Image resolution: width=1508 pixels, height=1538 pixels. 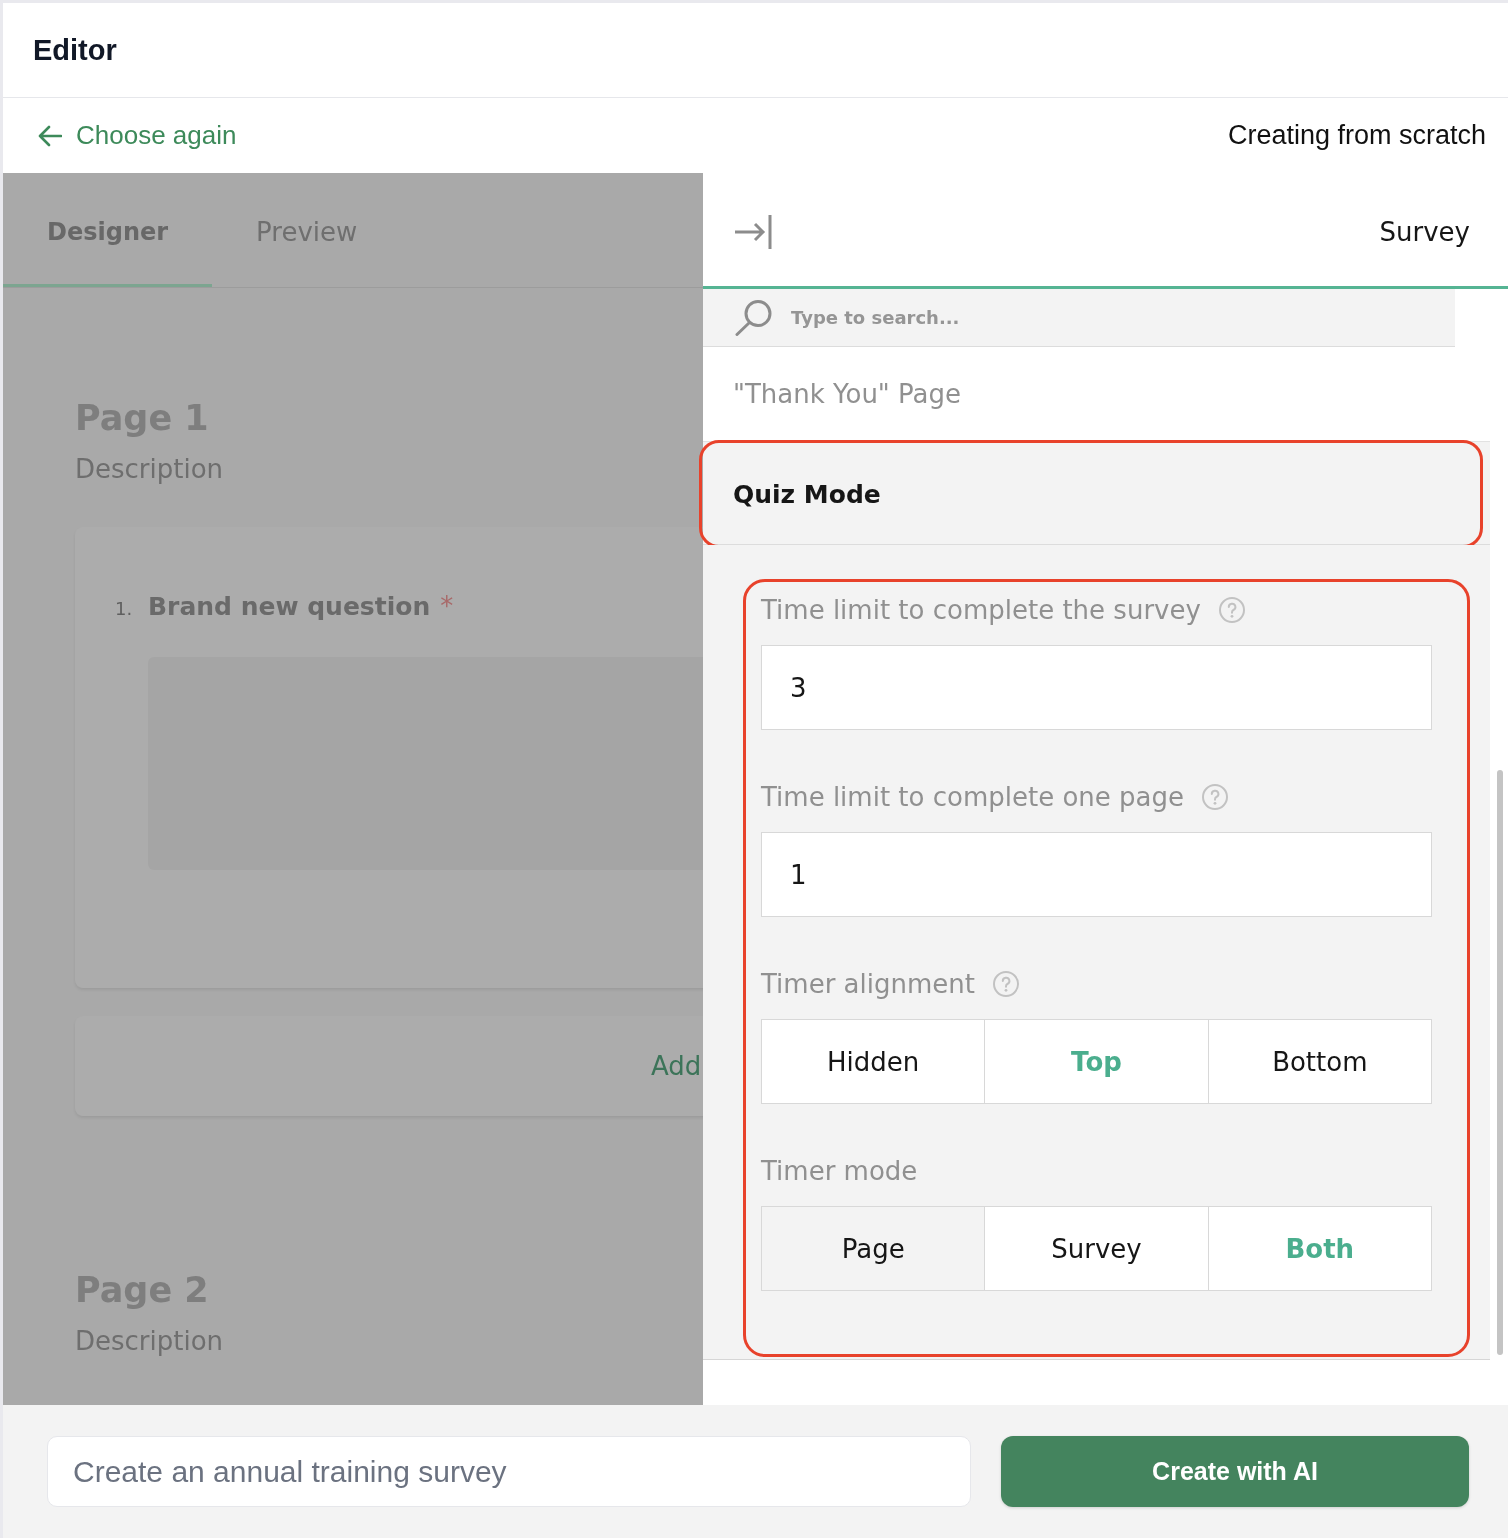 I want to click on question-title: Brand new question, so click(x=289, y=607).